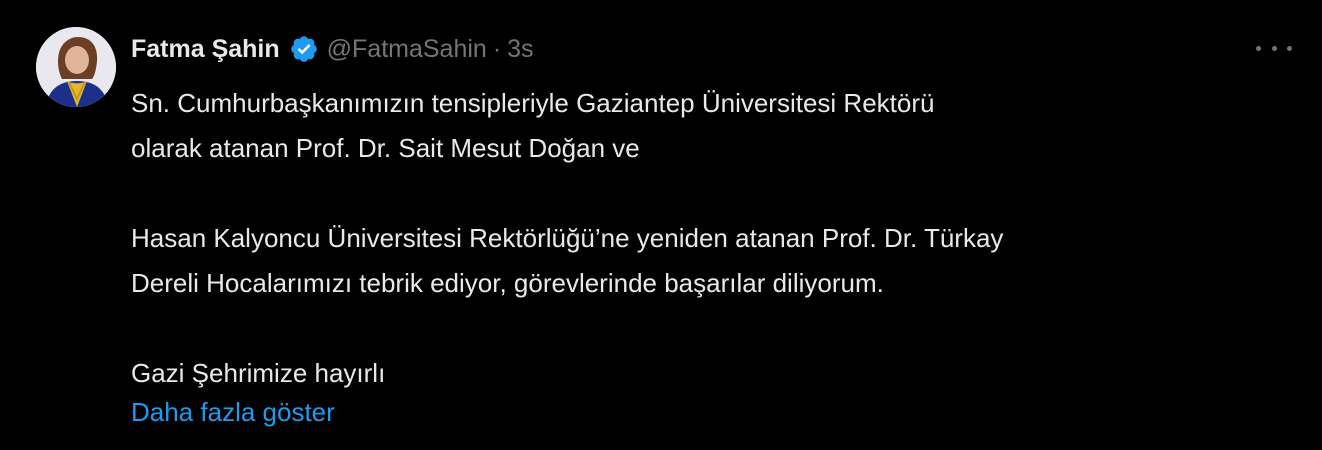 This screenshot has width=1322, height=450. I want to click on avatar, so click(76, 67).